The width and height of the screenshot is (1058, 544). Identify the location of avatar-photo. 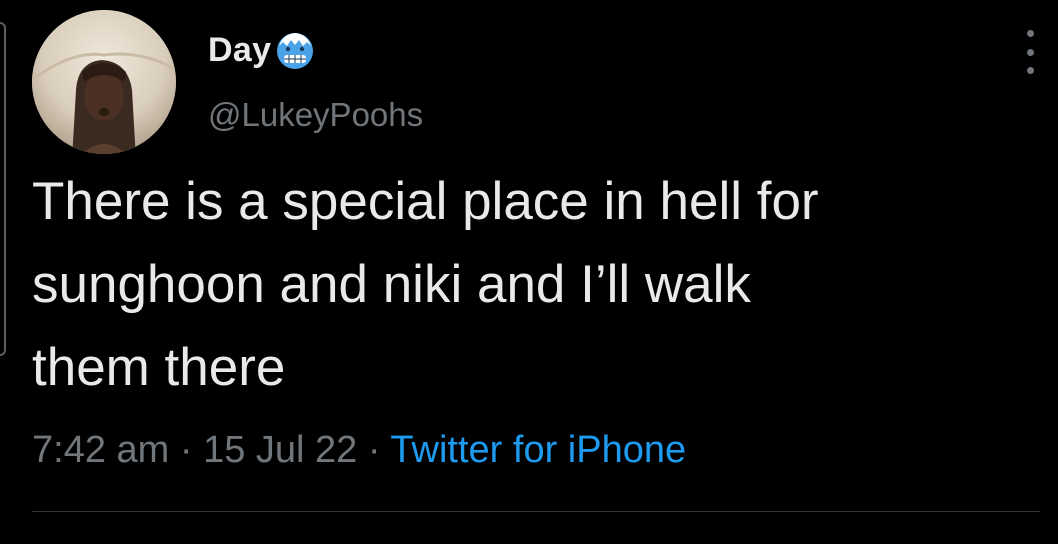
(104, 82).